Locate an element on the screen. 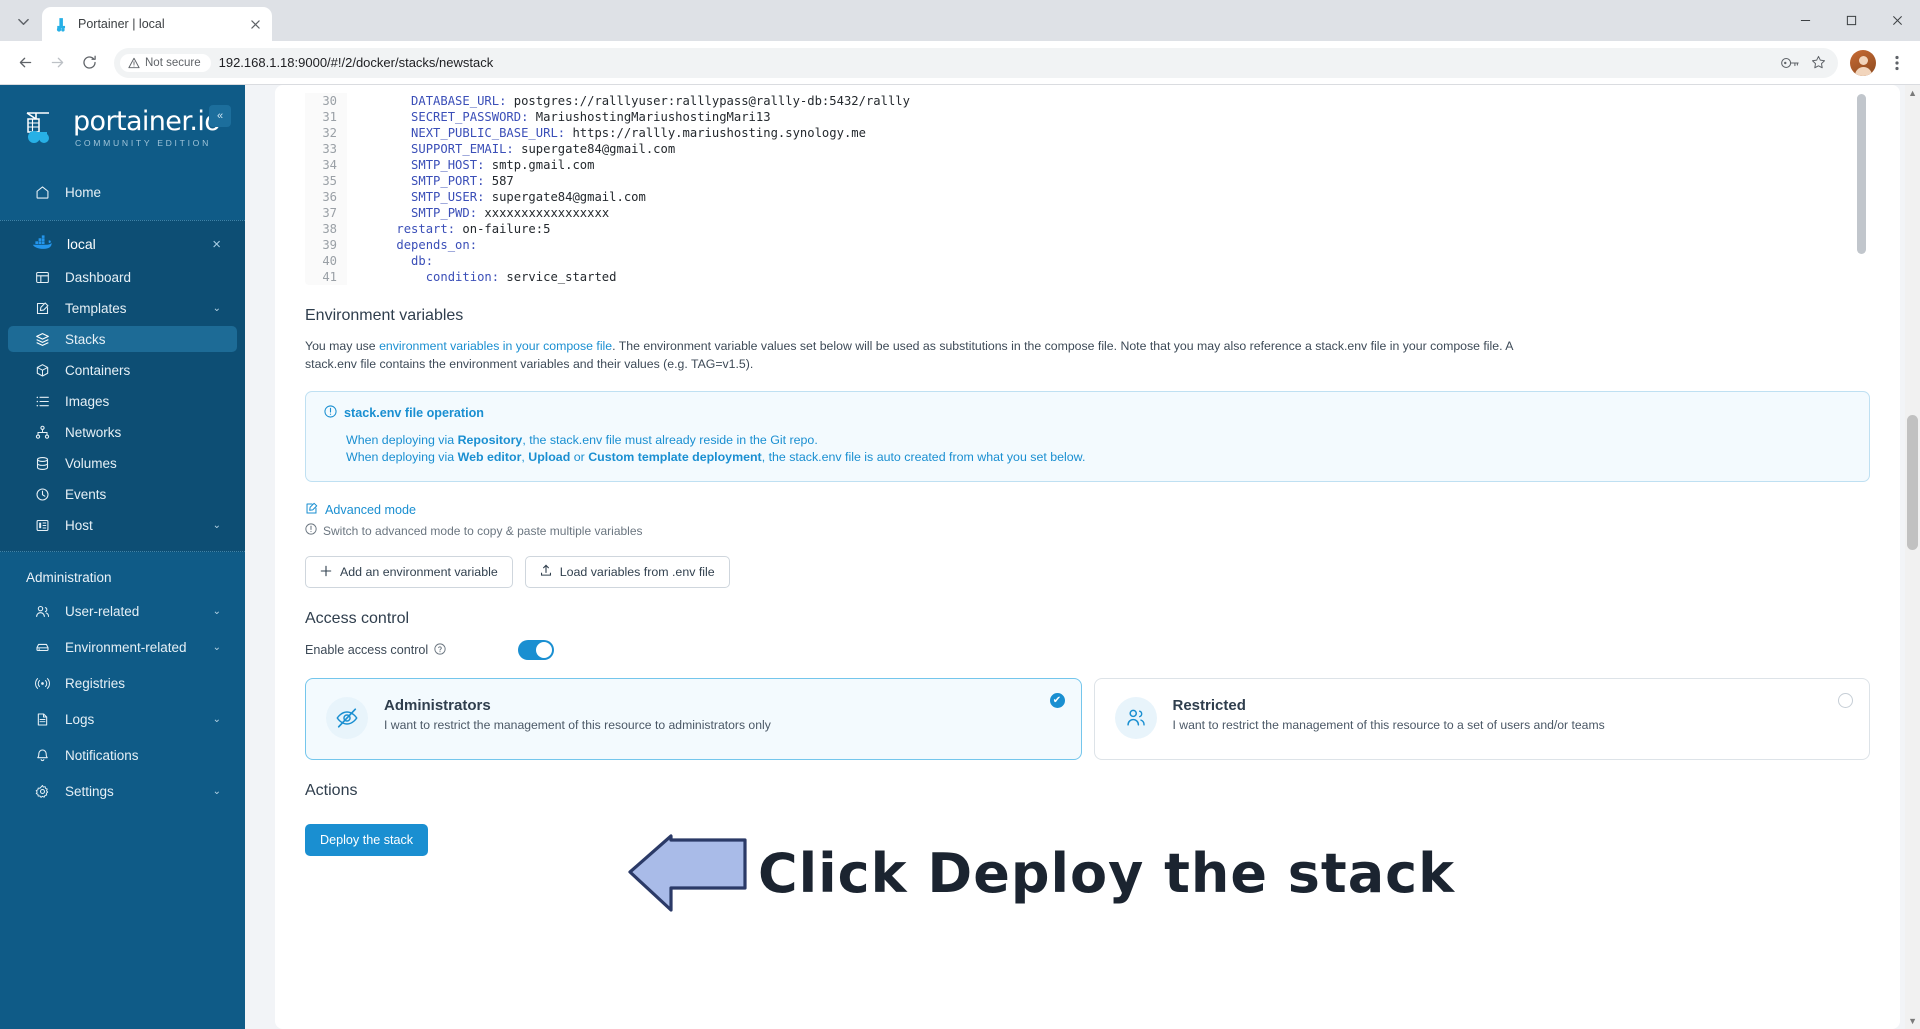  images-icon is located at coordinates (42, 401).